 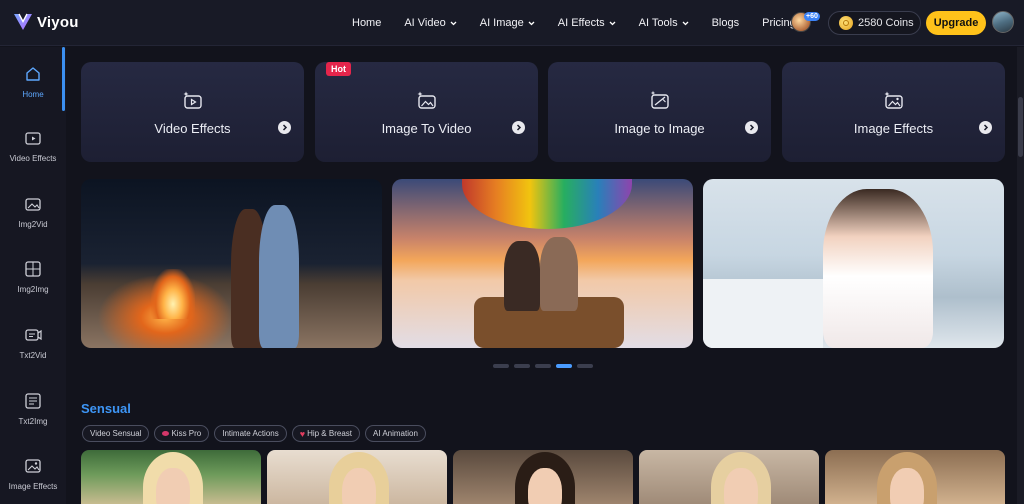 What do you see at coordinates (173, 294) in the screenshot?
I see `bonfire` at bounding box center [173, 294].